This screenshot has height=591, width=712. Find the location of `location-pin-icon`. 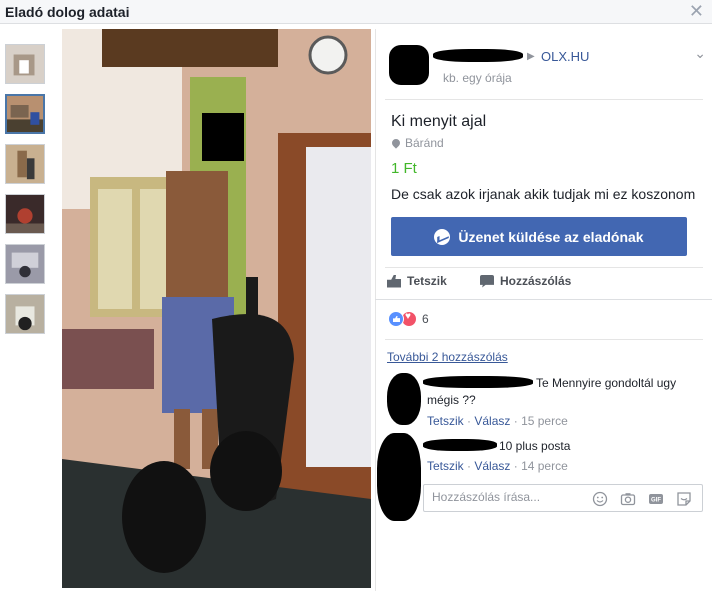

location-pin-icon is located at coordinates (396, 143).